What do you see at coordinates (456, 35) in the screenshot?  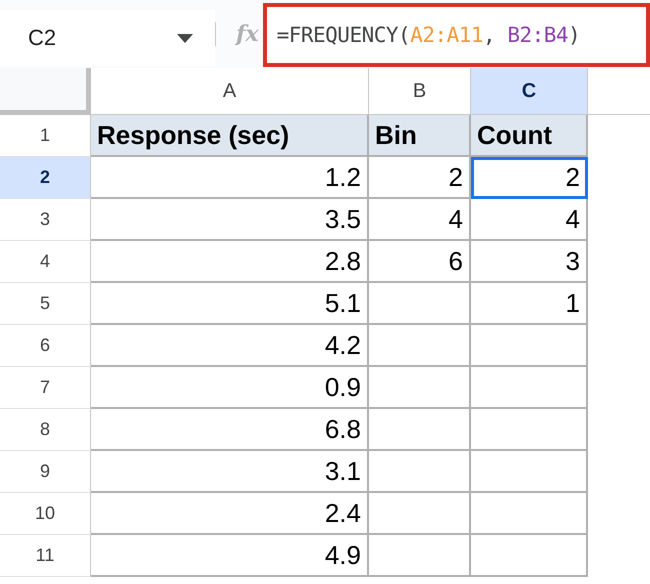 I see `formula-field: =FREQUENCY(A2:A11, B2:B4)` at bounding box center [456, 35].